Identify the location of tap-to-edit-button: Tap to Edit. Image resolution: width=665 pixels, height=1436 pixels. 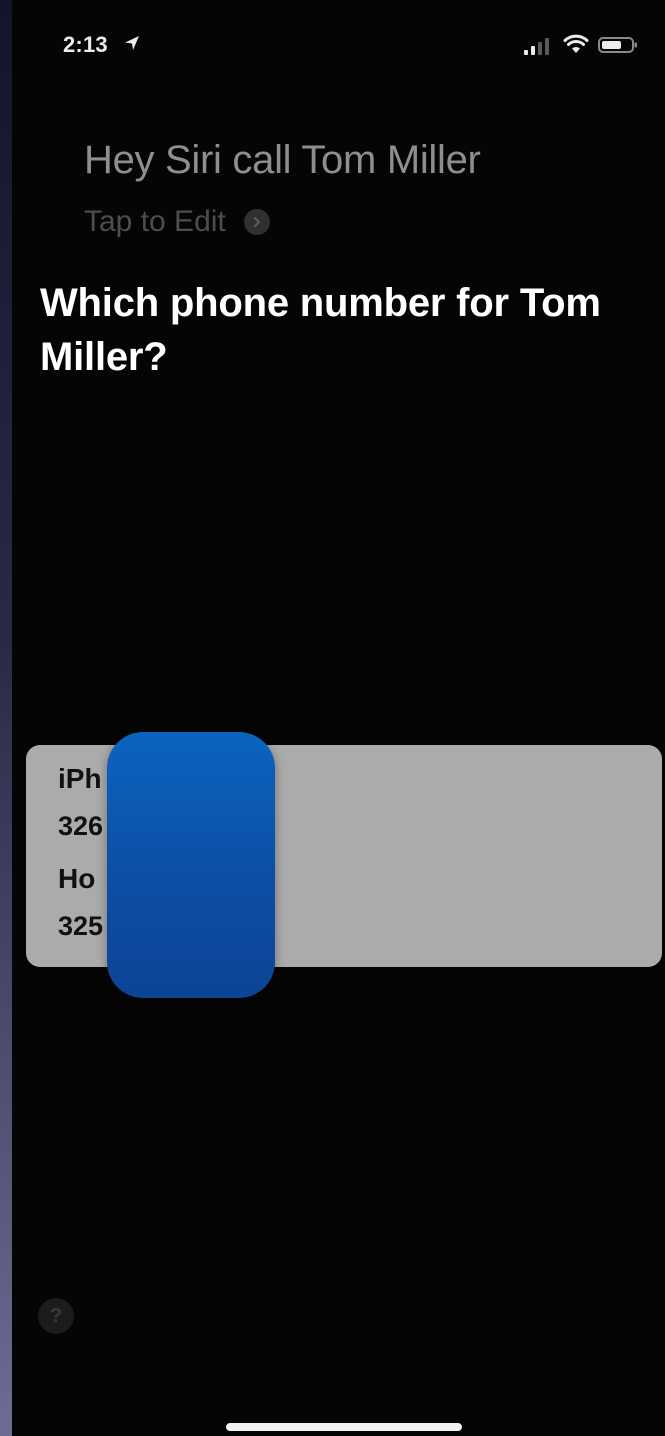
(177, 222).